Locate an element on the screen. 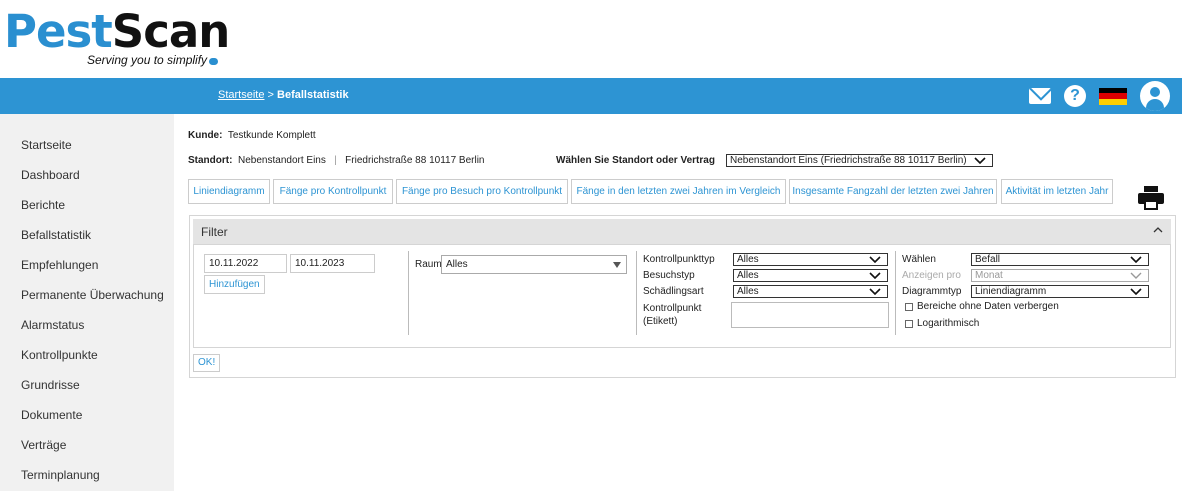 This screenshot has width=1182, height=491. kontrollpunkt-input is located at coordinates (810, 315).